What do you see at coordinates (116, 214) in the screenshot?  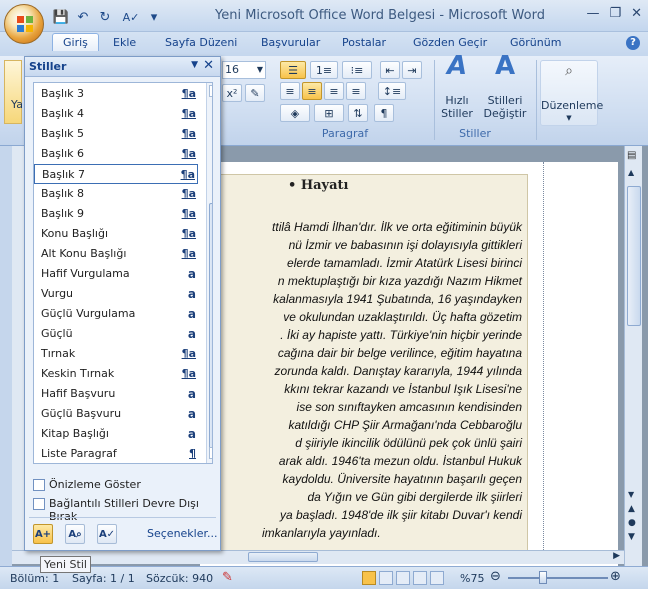 I see `style-item: Başlık 9 ¶a` at bounding box center [116, 214].